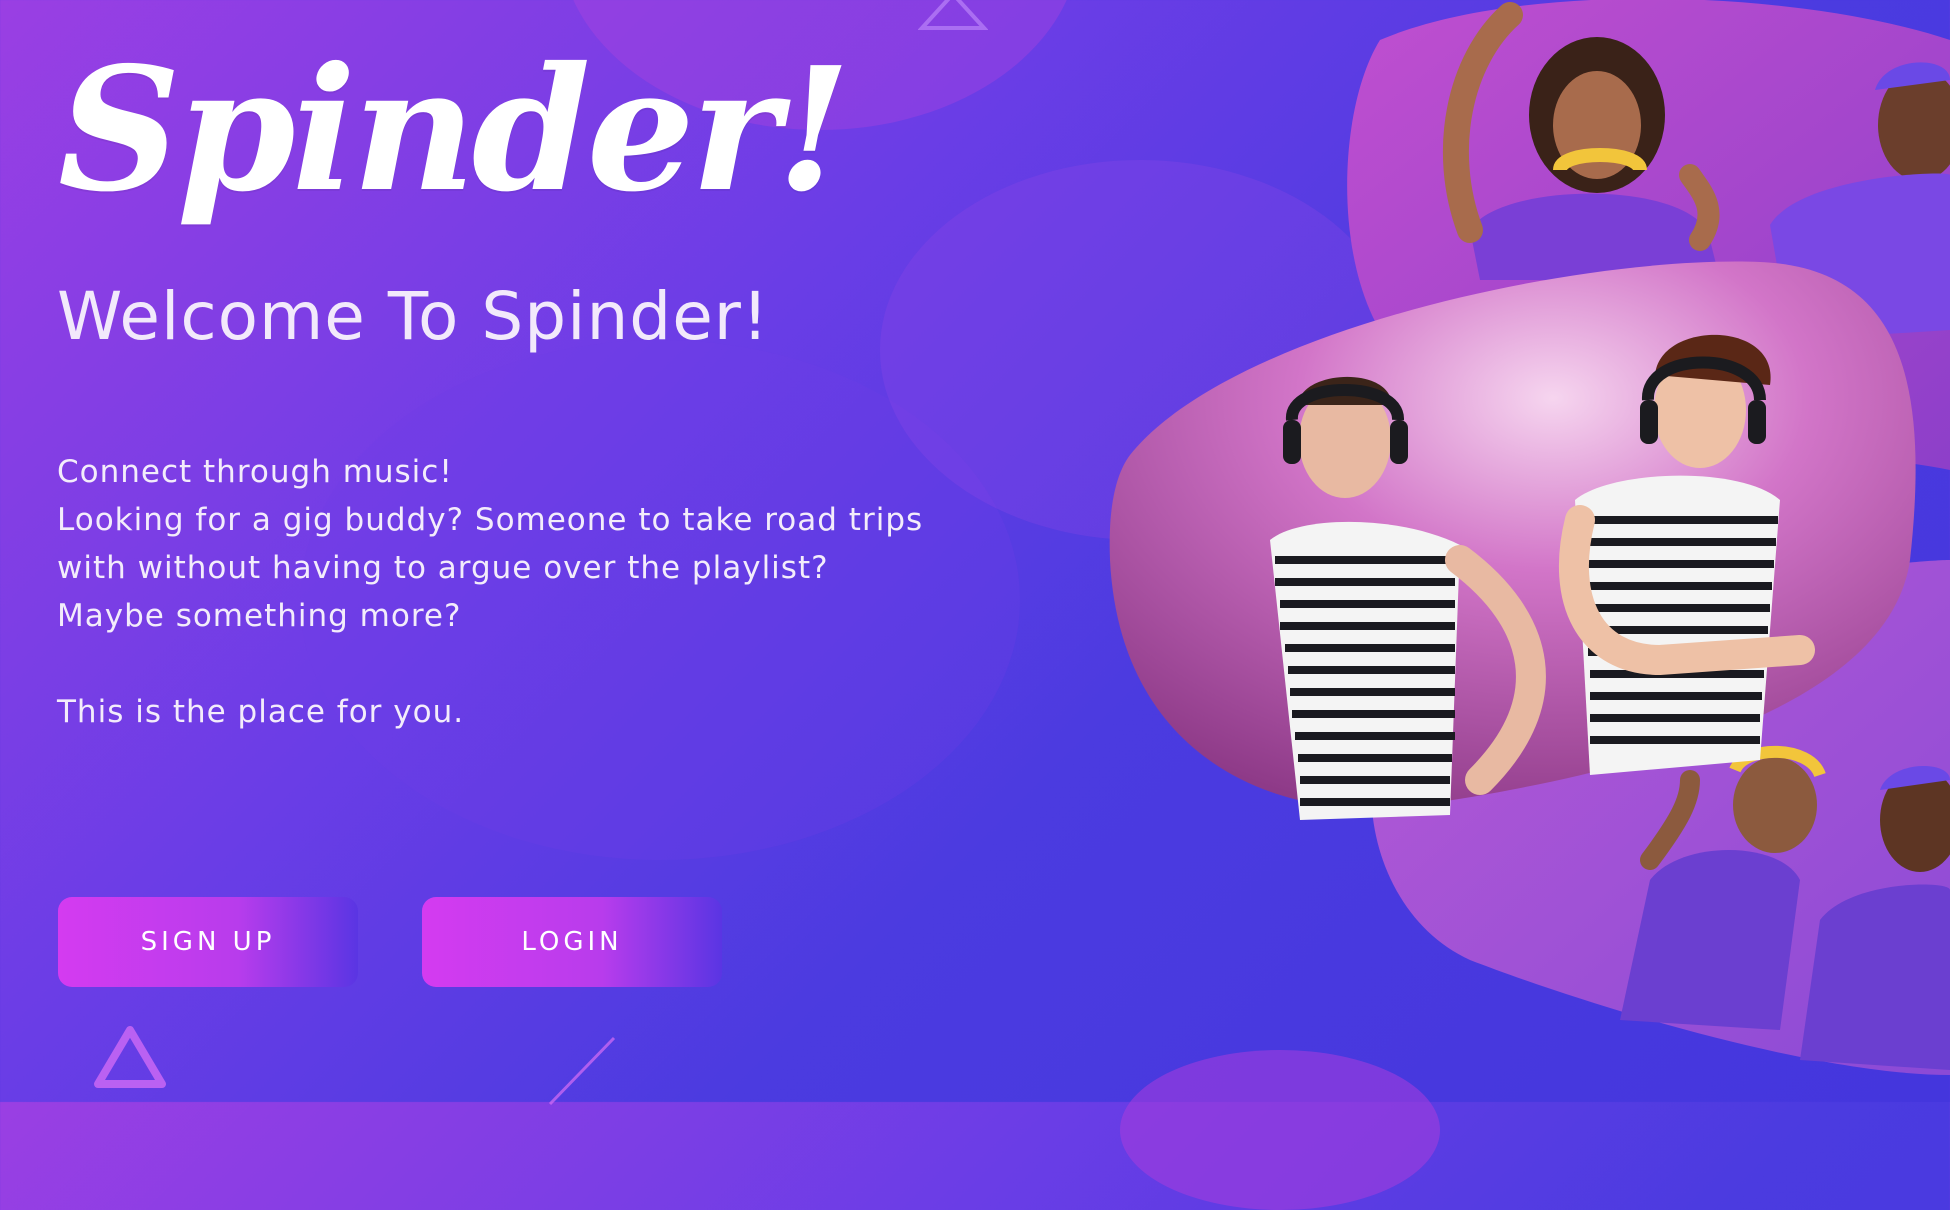 This screenshot has height=1210, width=1950. What do you see at coordinates (413, 316) in the screenshot?
I see `page-title: Welcome To Spinder!` at bounding box center [413, 316].